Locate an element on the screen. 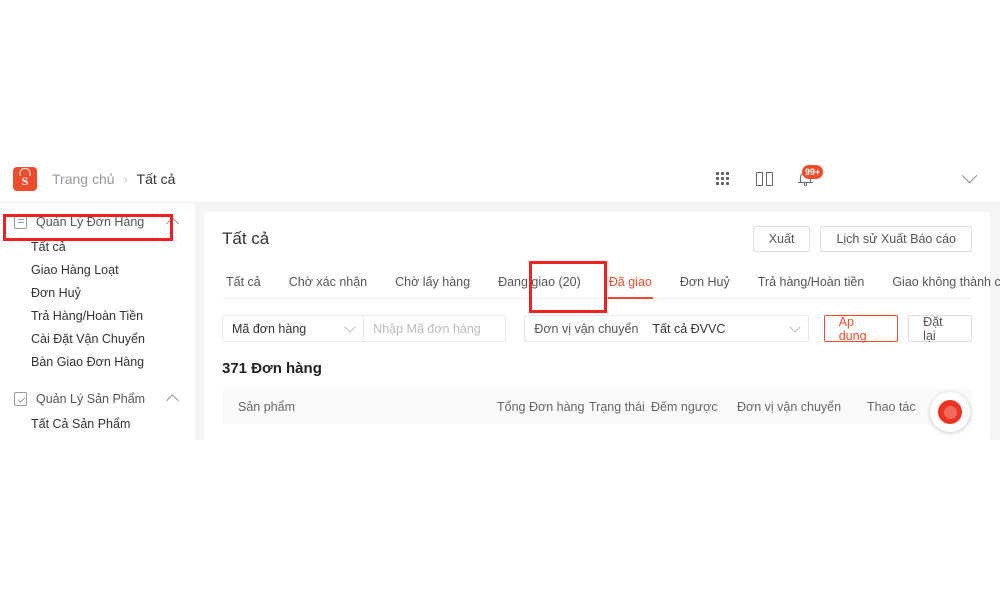  tab-cho-lay-hang: Chờ lấy hàng is located at coordinates (432, 286).